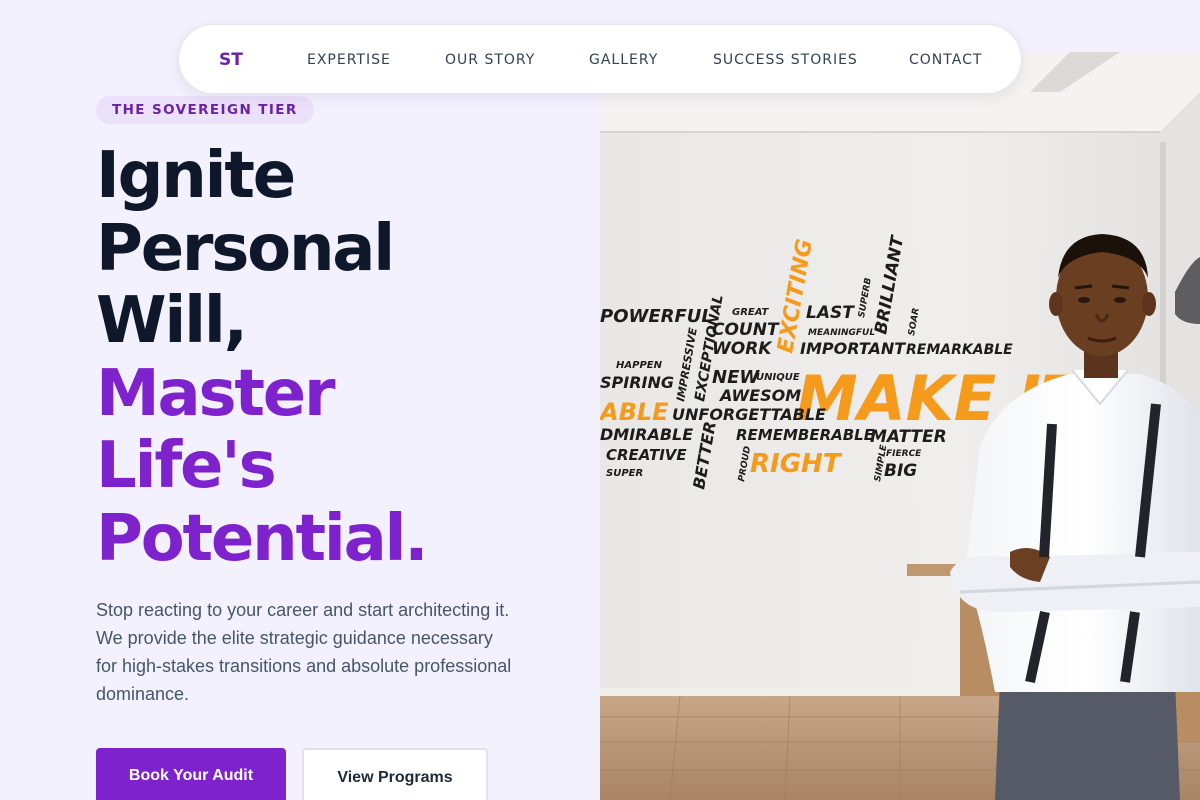 This screenshot has height=800, width=1200. What do you see at coordinates (796, 464) in the screenshot?
I see `wall-word: RIGHT` at bounding box center [796, 464].